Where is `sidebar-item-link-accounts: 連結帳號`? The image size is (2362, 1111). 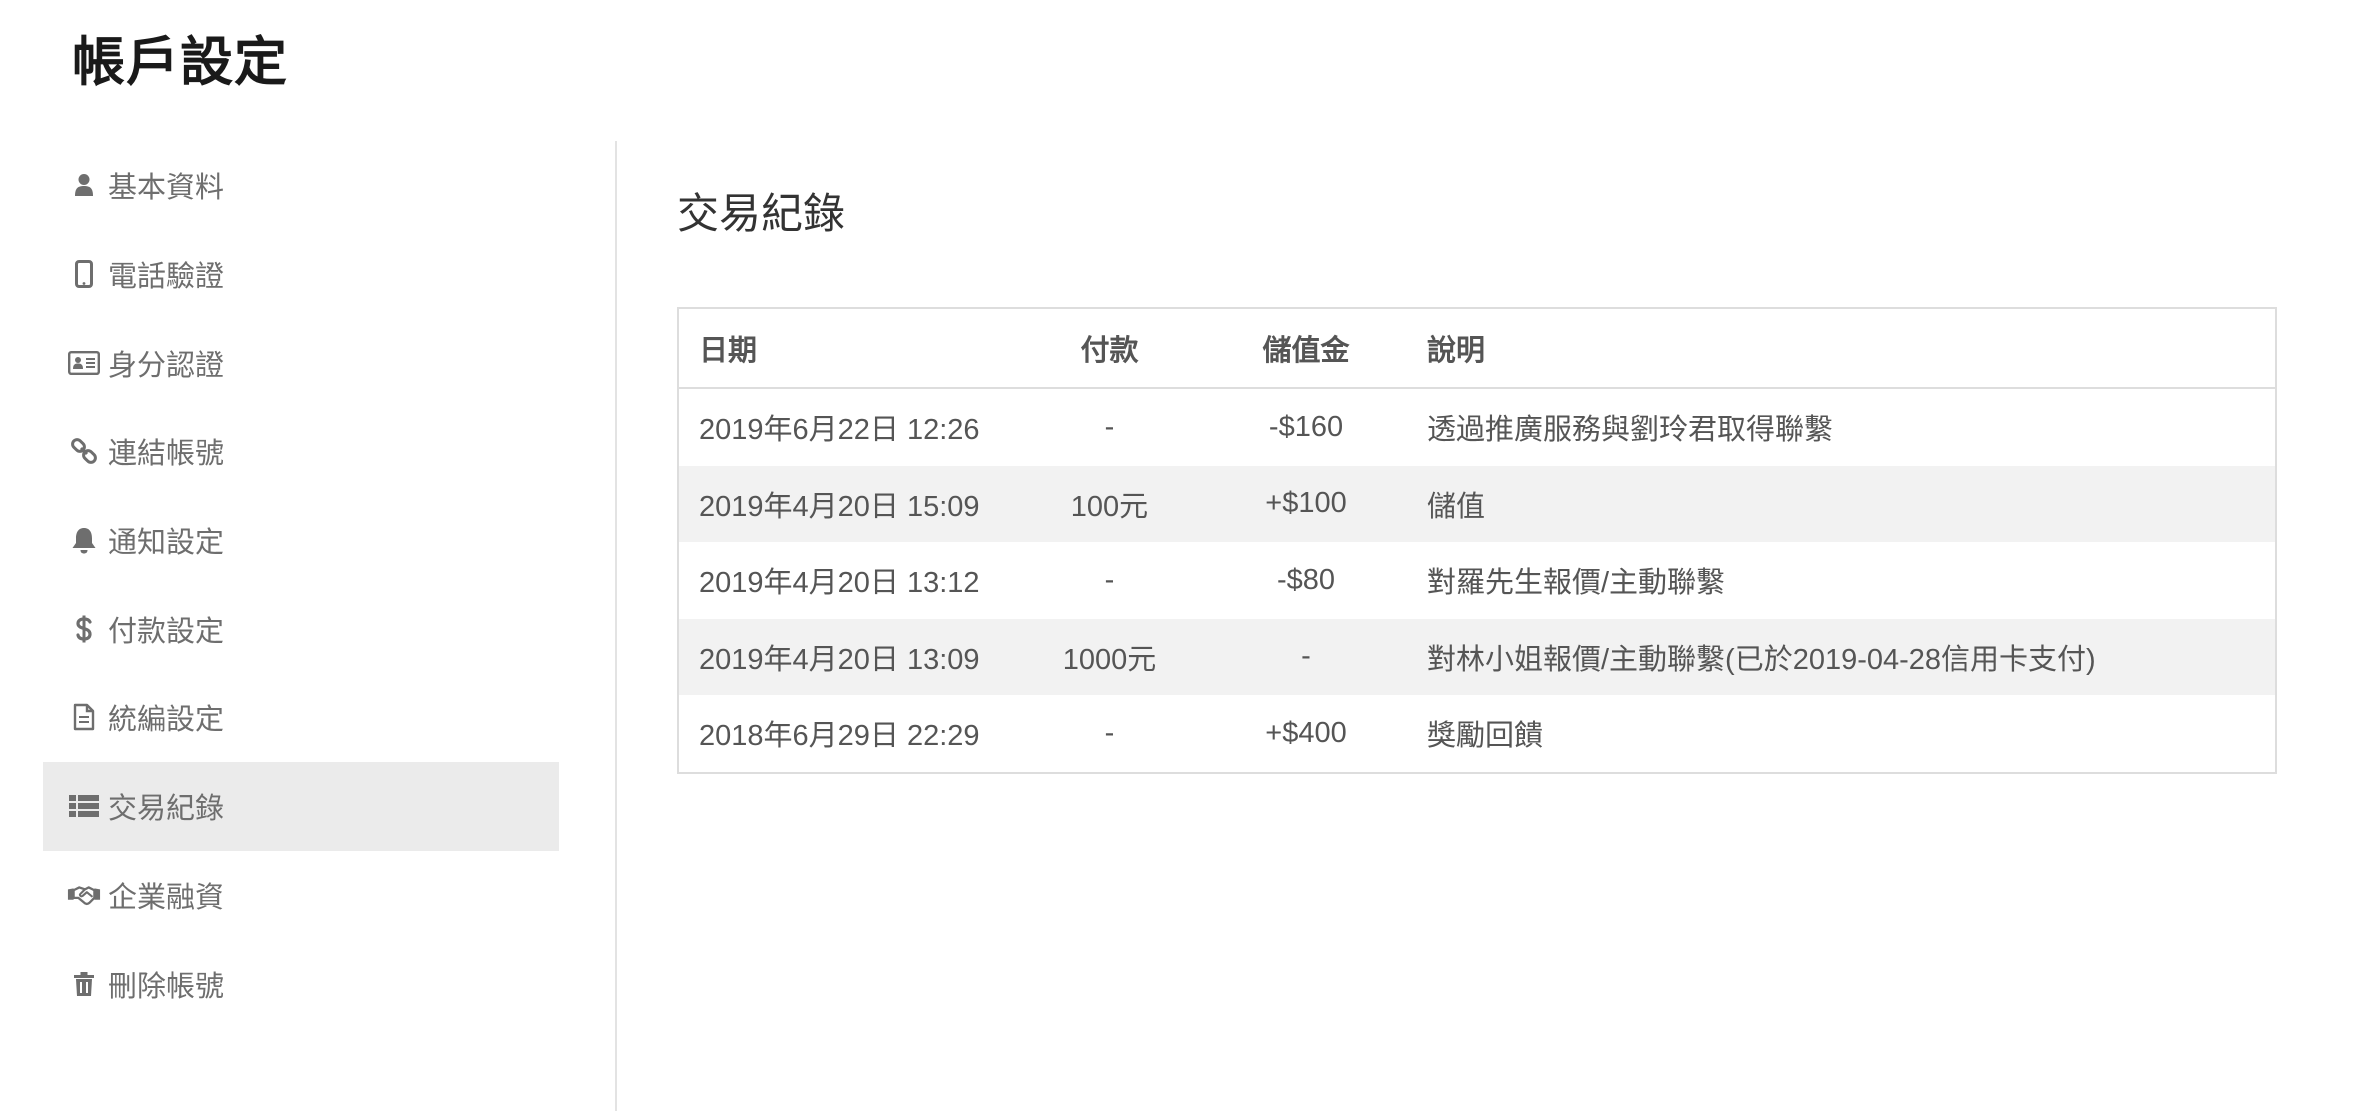 sidebar-item-link-accounts: 連結帳號 is located at coordinates (301, 451).